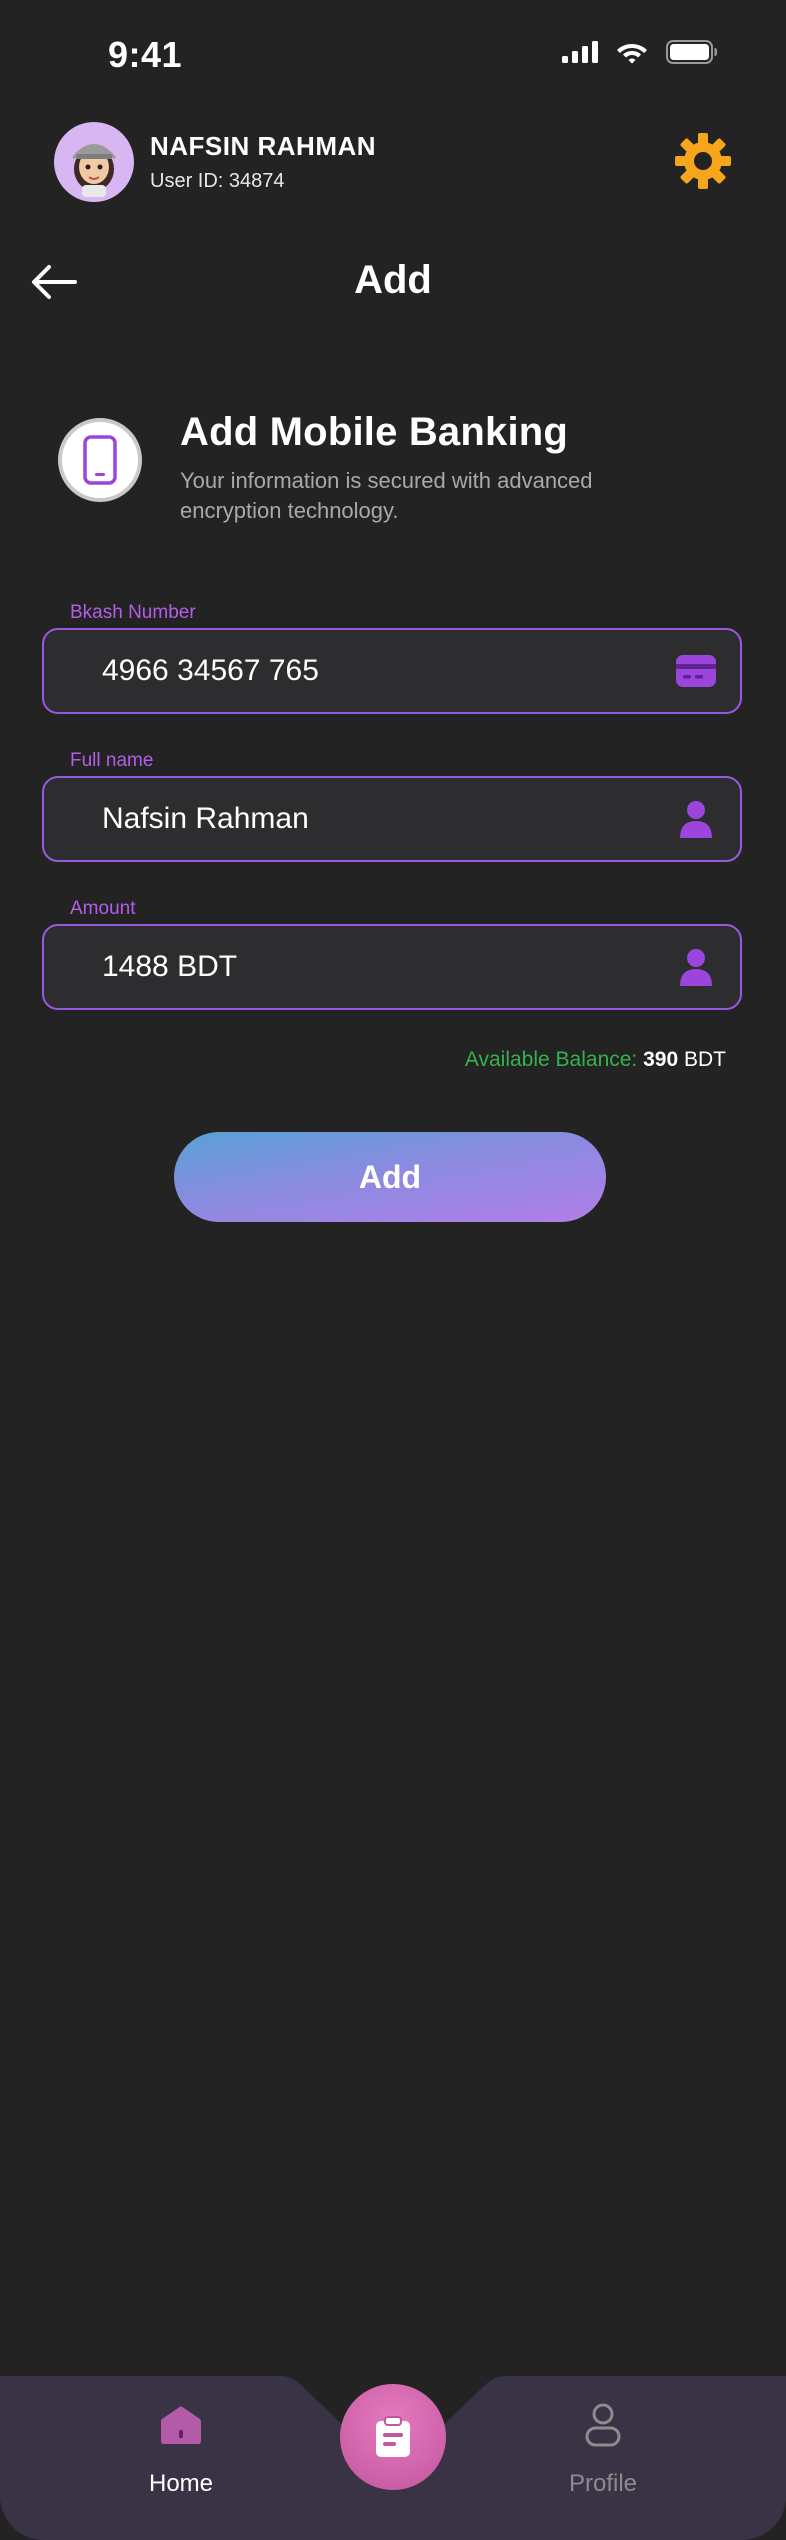 The height and width of the screenshot is (2540, 786). I want to click on clipboard-icon, so click(393, 2436).